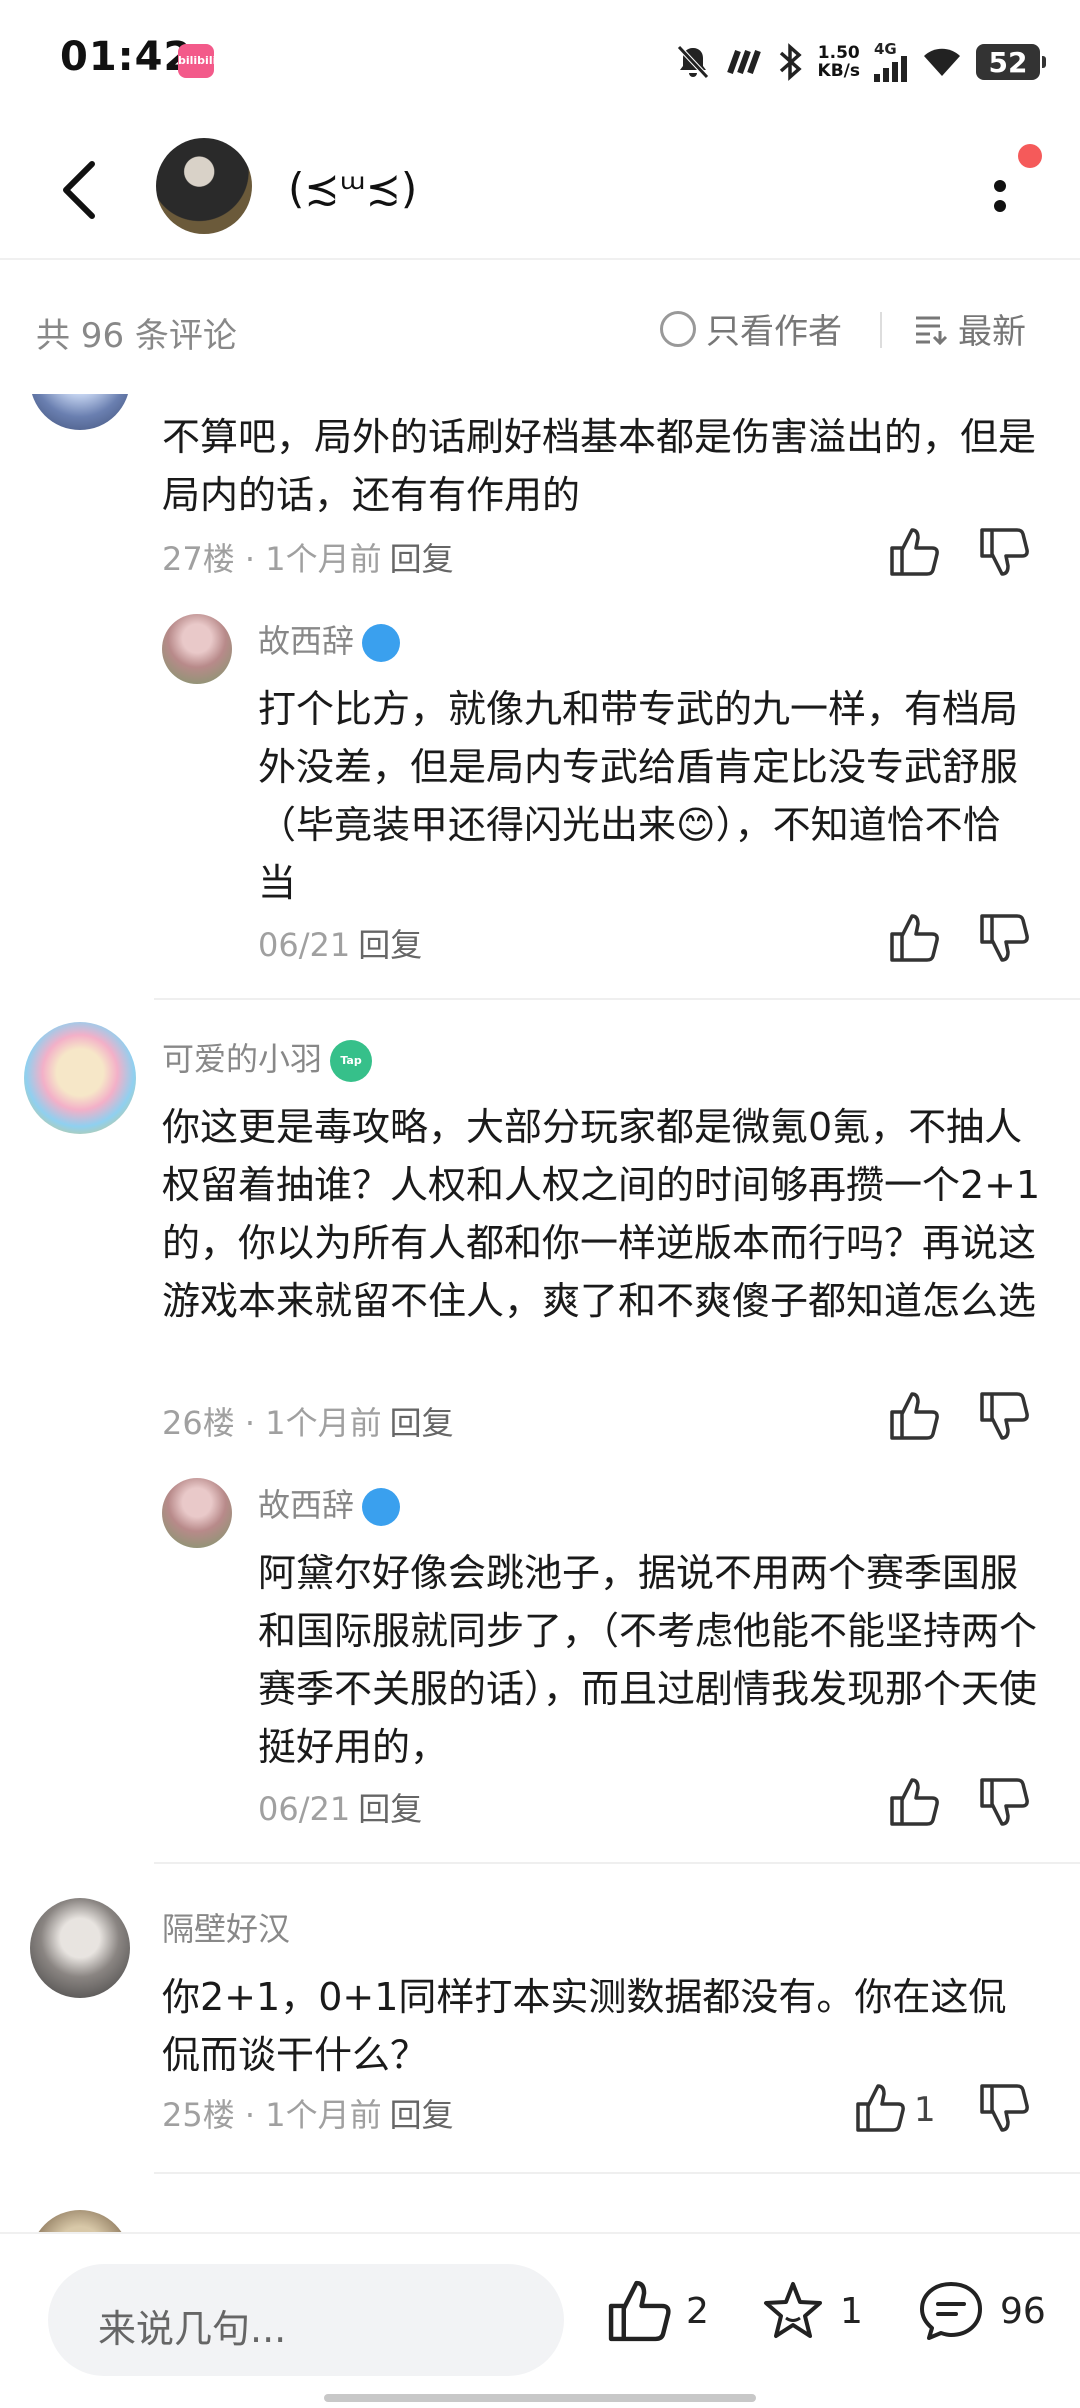 The image size is (1080, 2408). What do you see at coordinates (308, 2115) in the screenshot?
I see `comment-meta: 25楼 · 1个月前 回复` at bounding box center [308, 2115].